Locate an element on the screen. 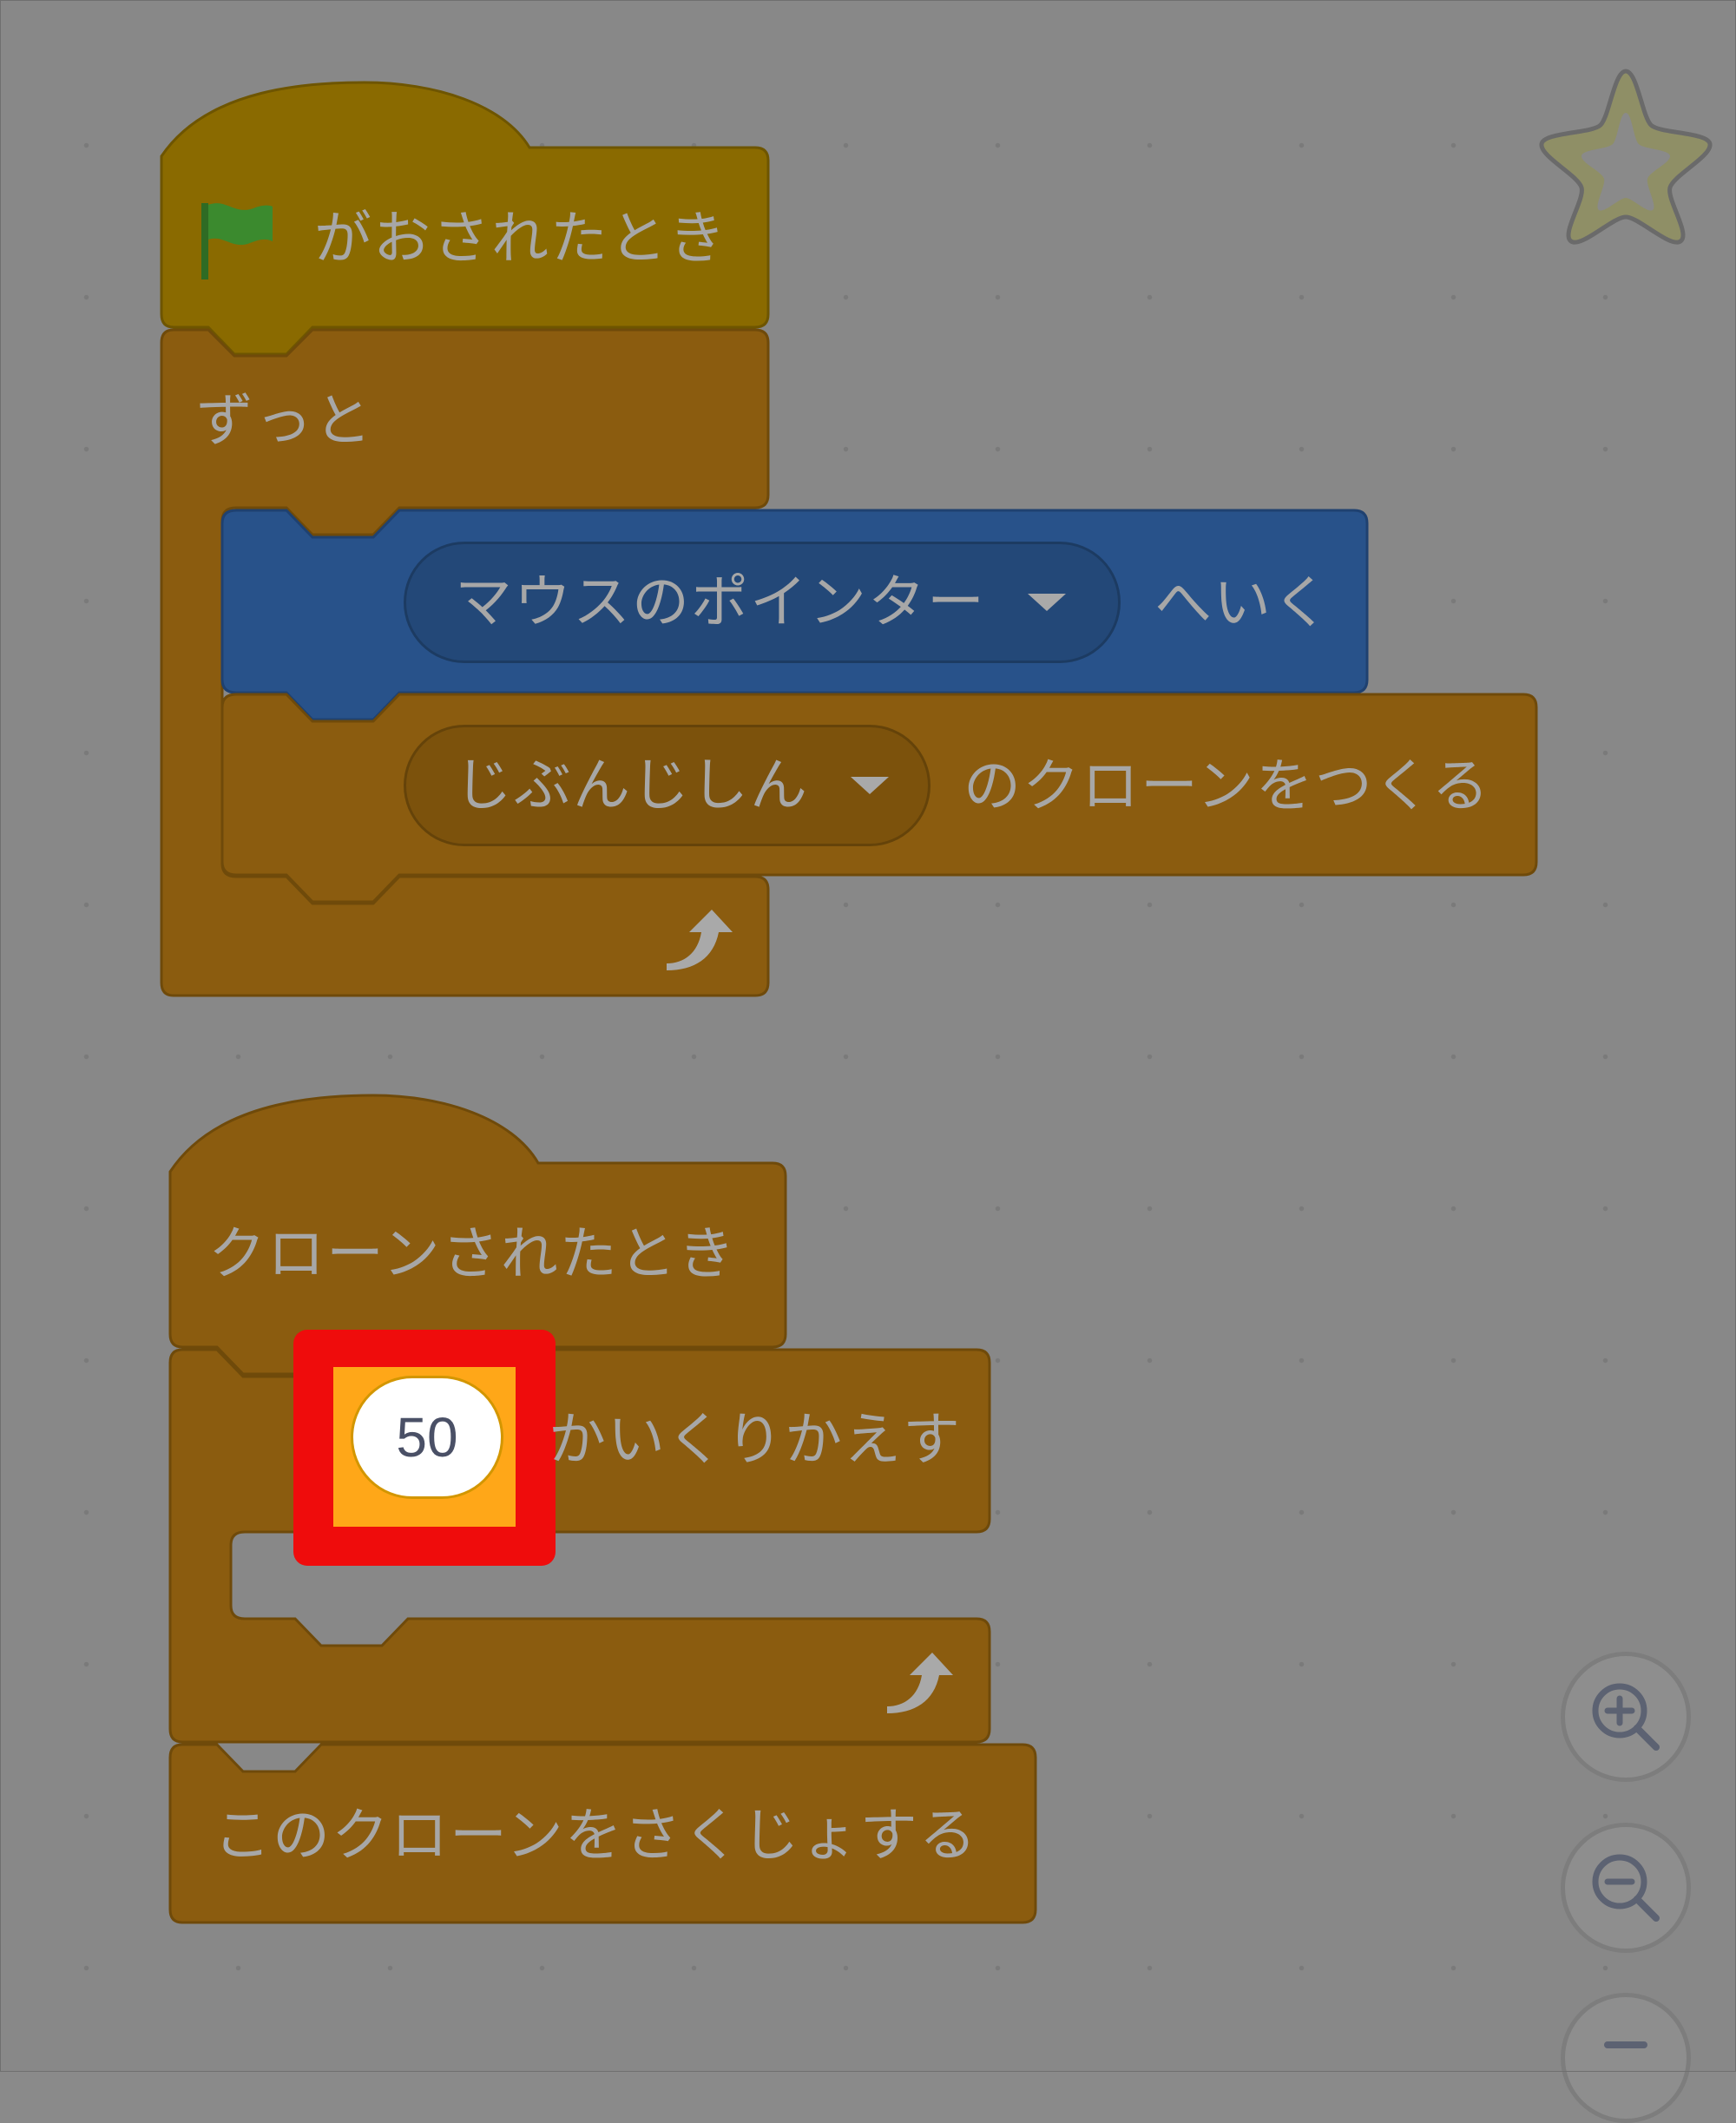 This screenshot has height=2123, width=1736. zoom-in-icon is located at coordinates (1626, 1717).